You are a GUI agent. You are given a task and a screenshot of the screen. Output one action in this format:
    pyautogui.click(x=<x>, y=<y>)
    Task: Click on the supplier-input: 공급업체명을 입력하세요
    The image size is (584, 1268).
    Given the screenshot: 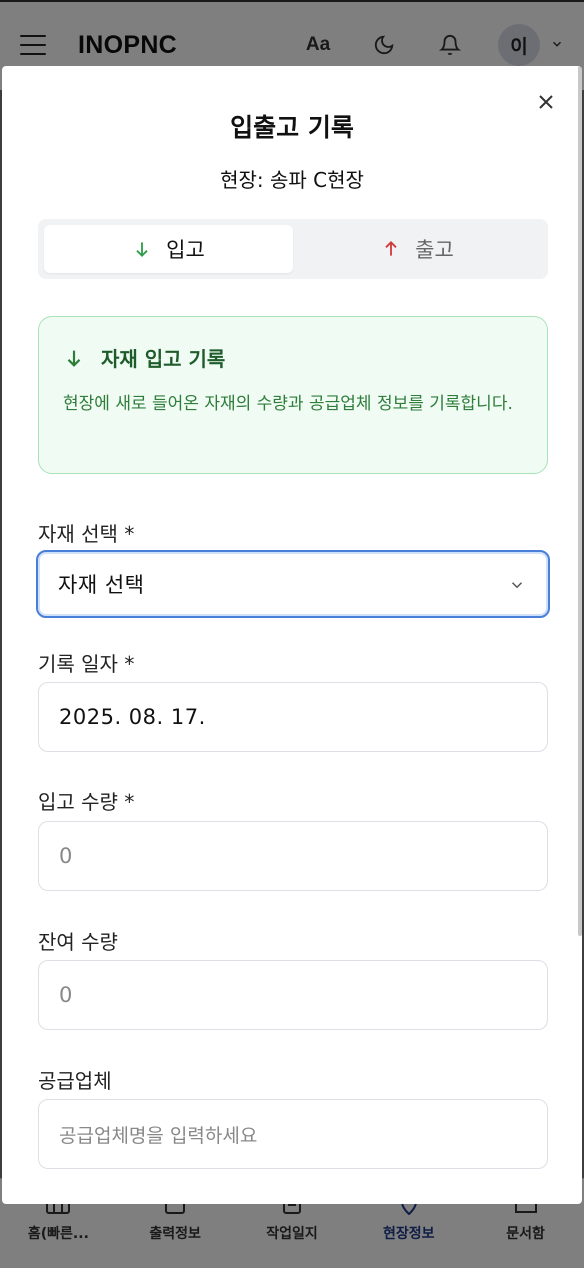 What is the action you would take?
    pyautogui.click(x=293, y=1134)
    